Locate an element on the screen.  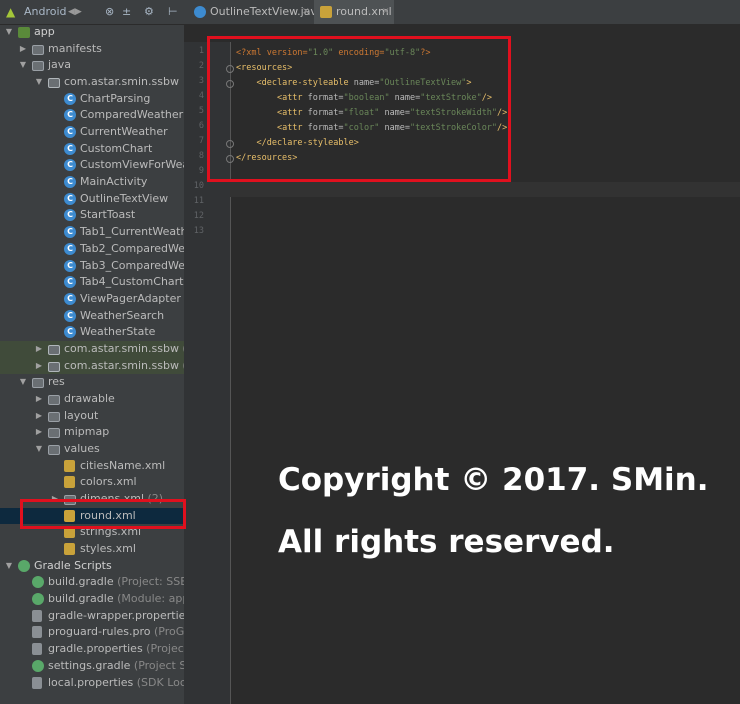
tree-item: ▶ com.astar.smin.ssbw (andro is located at coordinates (92, 349).